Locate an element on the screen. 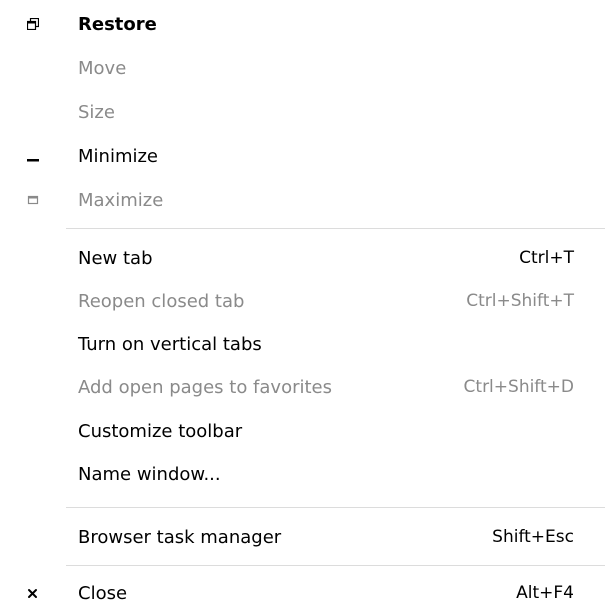 This screenshot has width=605, height=613. menu-item-close: Close Alt+F4 is located at coordinates (302, 593).